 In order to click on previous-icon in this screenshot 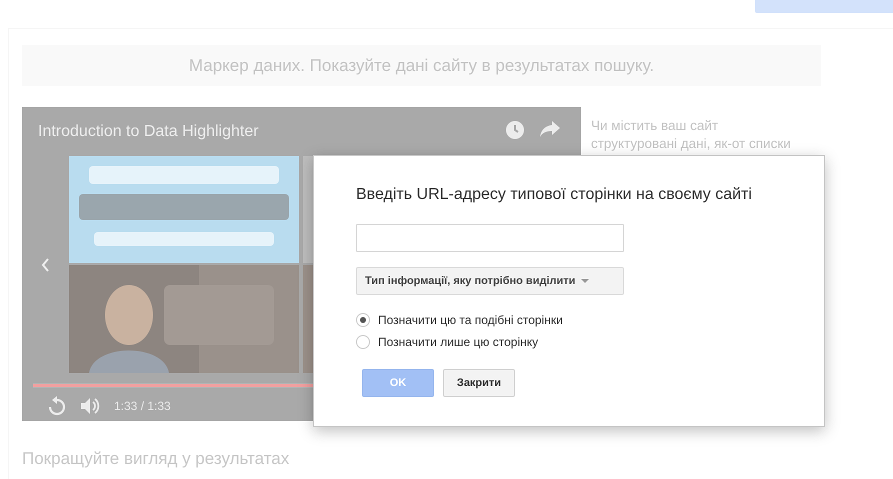, I will do `click(45, 265)`.